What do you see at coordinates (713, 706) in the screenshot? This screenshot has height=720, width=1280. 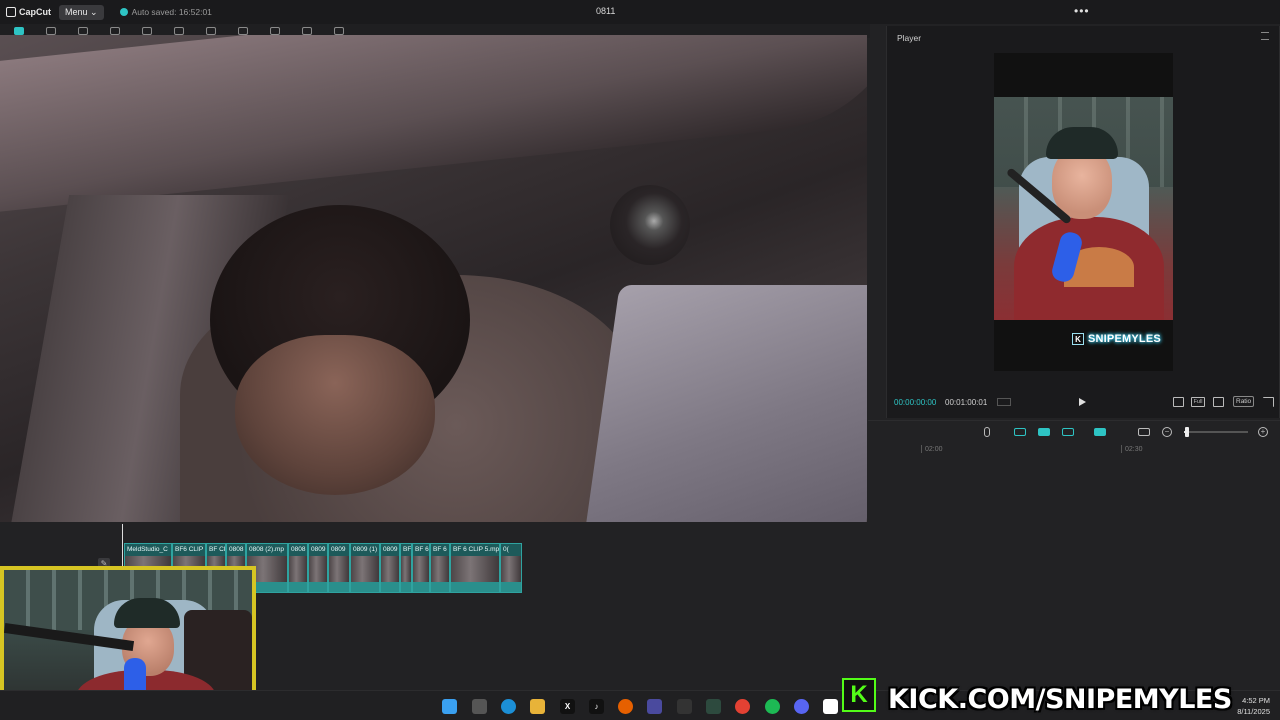 I see `xbox-icon` at bounding box center [713, 706].